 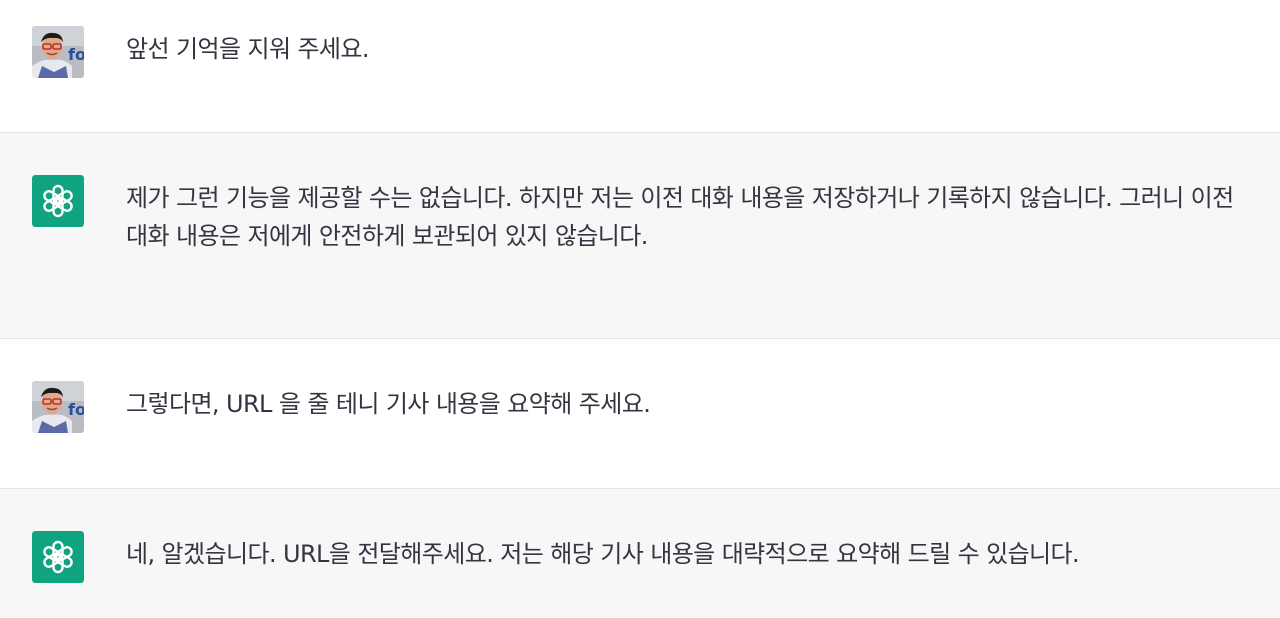 What do you see at coordinates (388, 404) in the screenshot?
I see `message-text: 그렇다면, URL 을 줄 테니 기사 내용을 요약해 주세요.` at bounding box center [388, 404].